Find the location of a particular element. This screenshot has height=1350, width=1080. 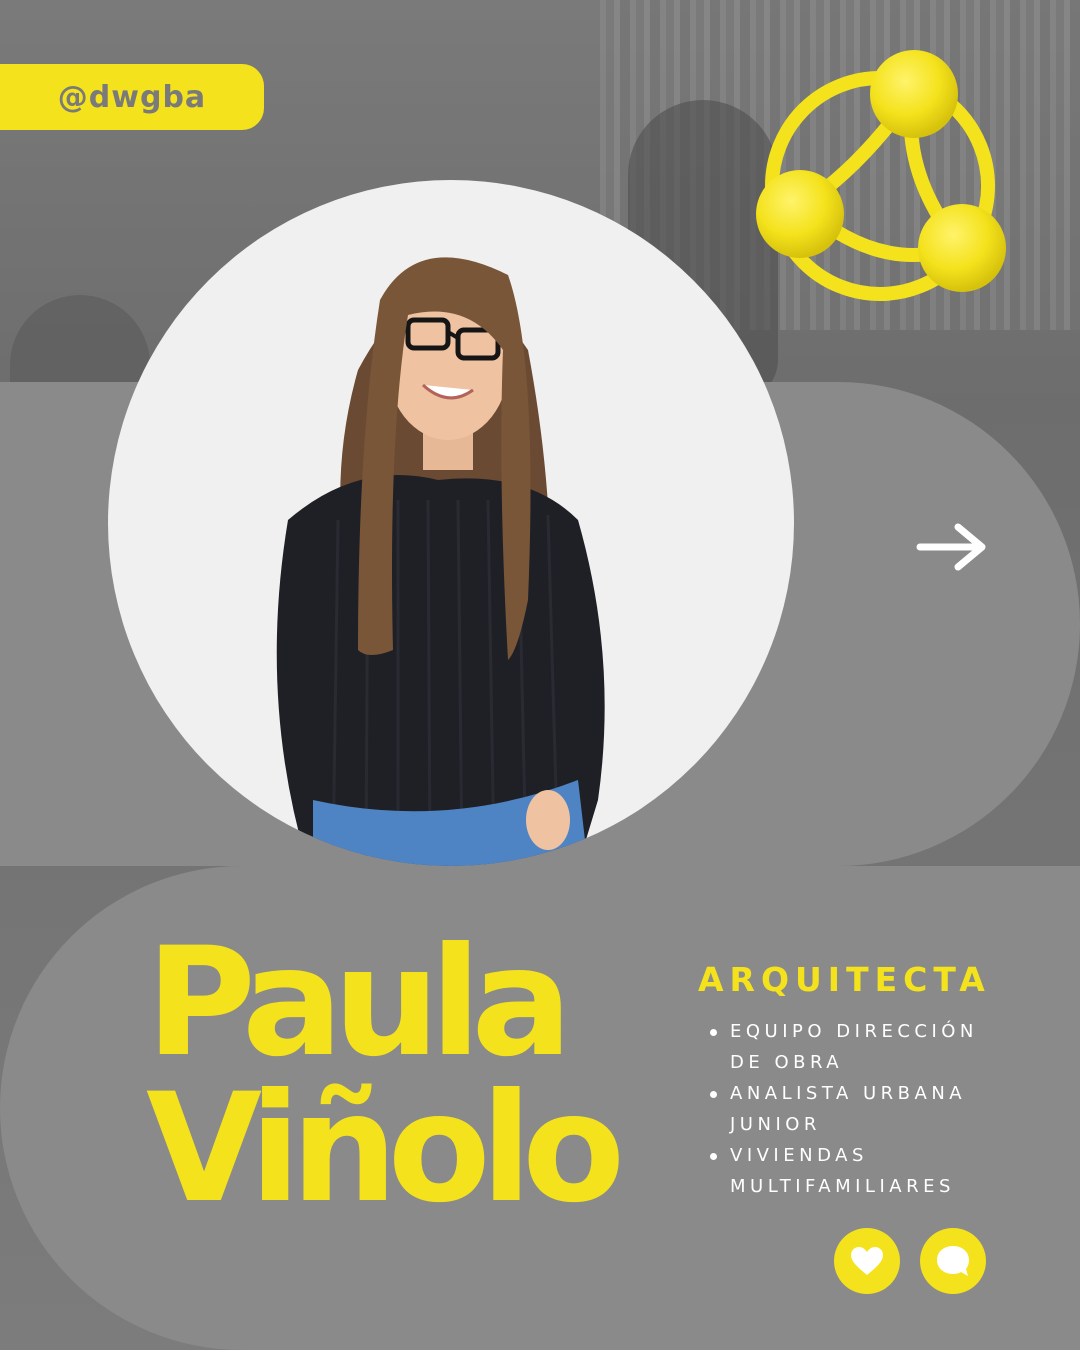

like-button is located at coordinates (867, 1261).